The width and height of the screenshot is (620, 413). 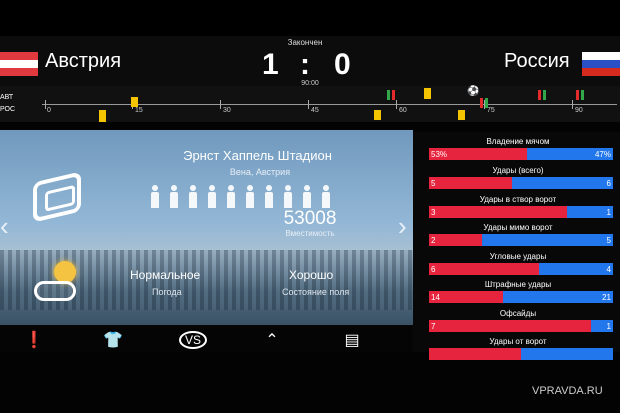 What do you see at coordinates (167, 292) in the screenshot?
I see `weather-label: Погода` at bounding box center [167, 292].